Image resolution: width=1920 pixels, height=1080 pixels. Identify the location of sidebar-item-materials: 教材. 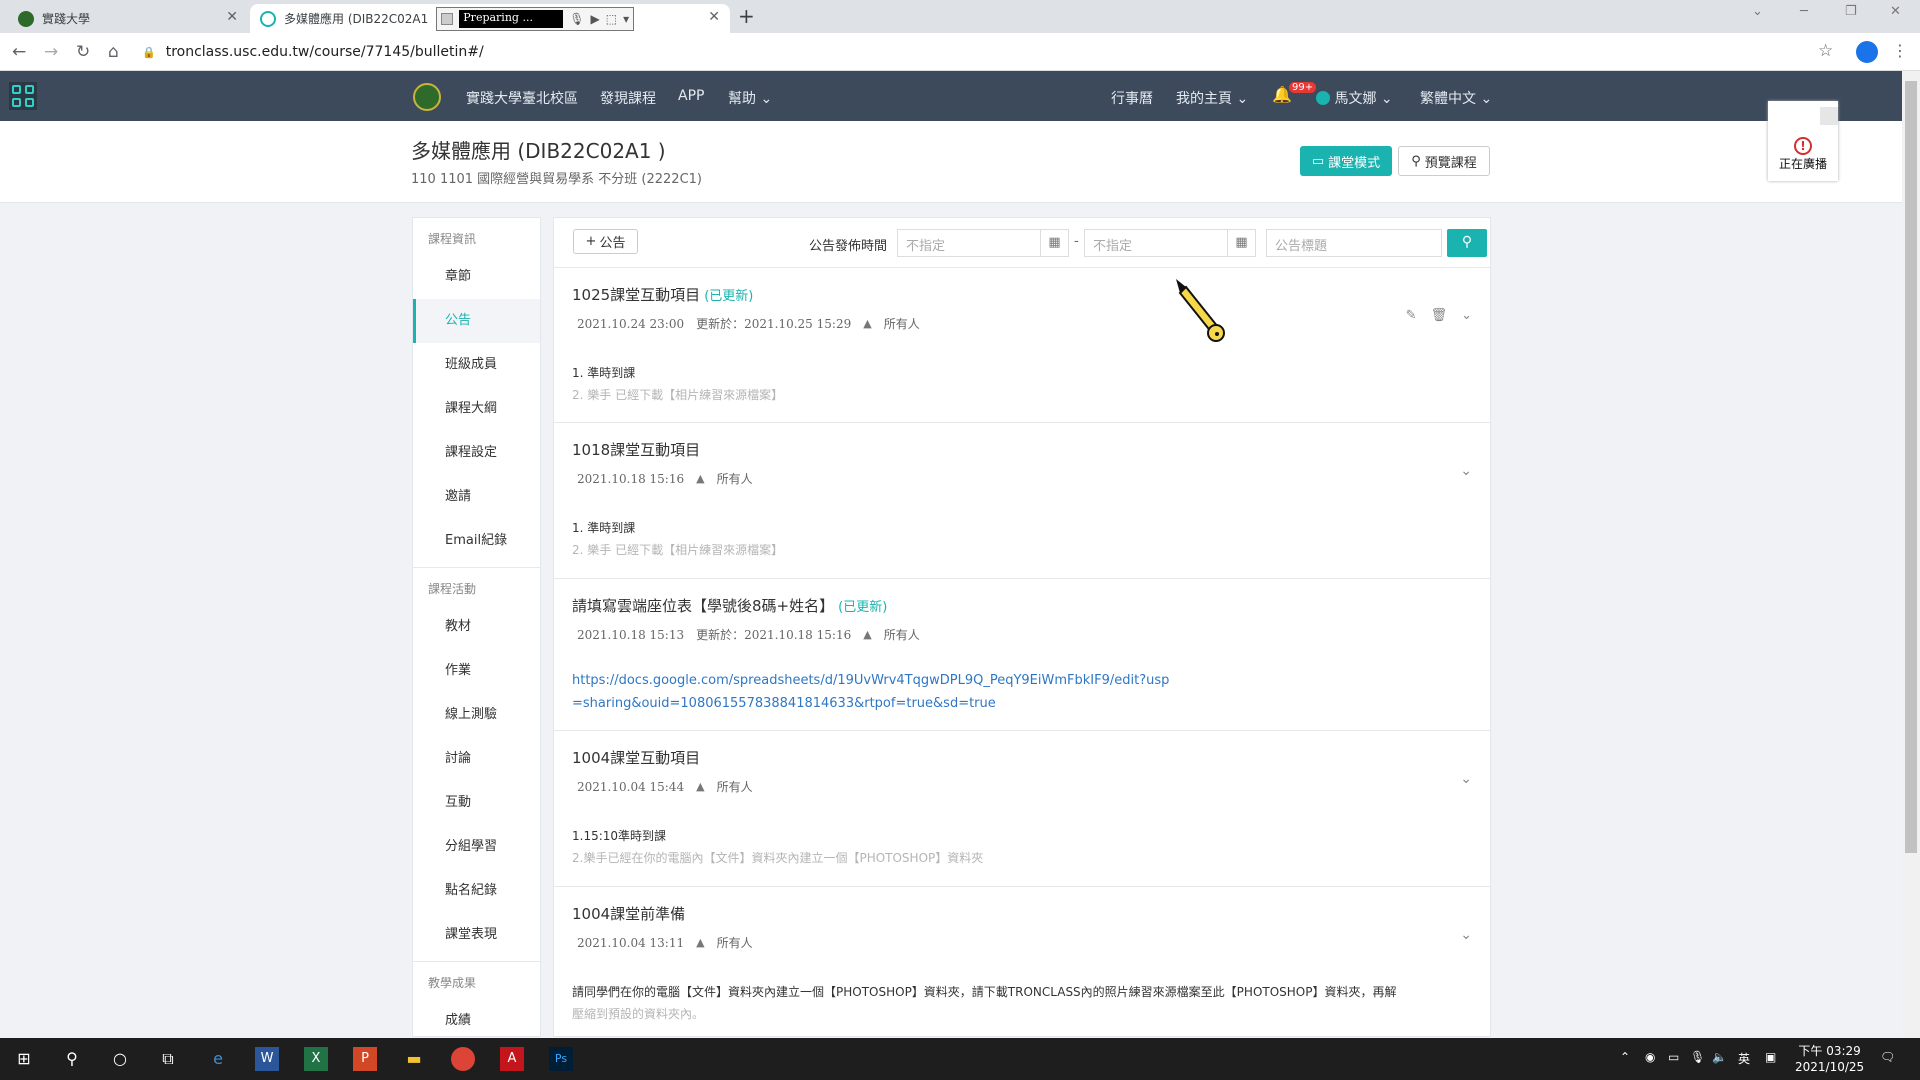
(476, 627).